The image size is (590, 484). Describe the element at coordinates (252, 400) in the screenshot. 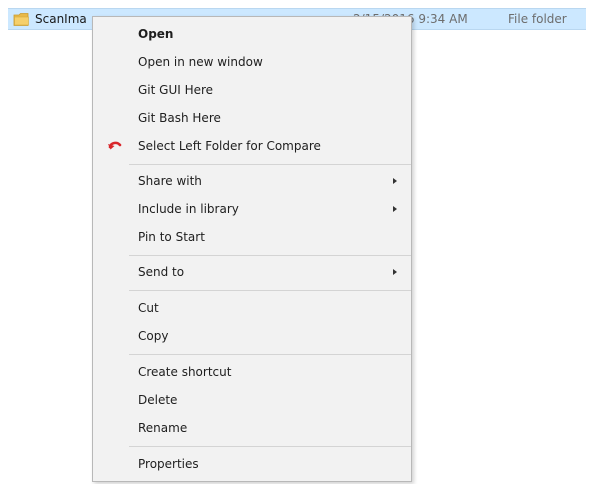

I see `menu-item-delete: Delete` at that location.